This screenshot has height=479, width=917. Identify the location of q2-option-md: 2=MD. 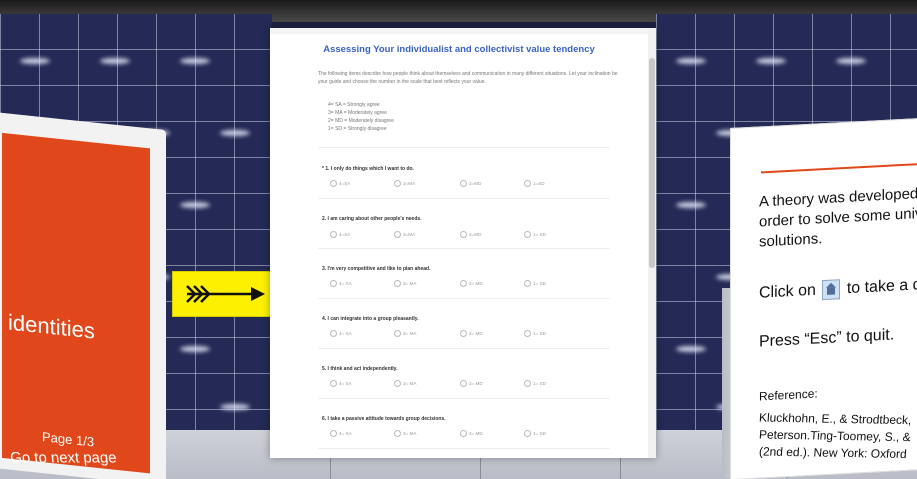
(470, 234).